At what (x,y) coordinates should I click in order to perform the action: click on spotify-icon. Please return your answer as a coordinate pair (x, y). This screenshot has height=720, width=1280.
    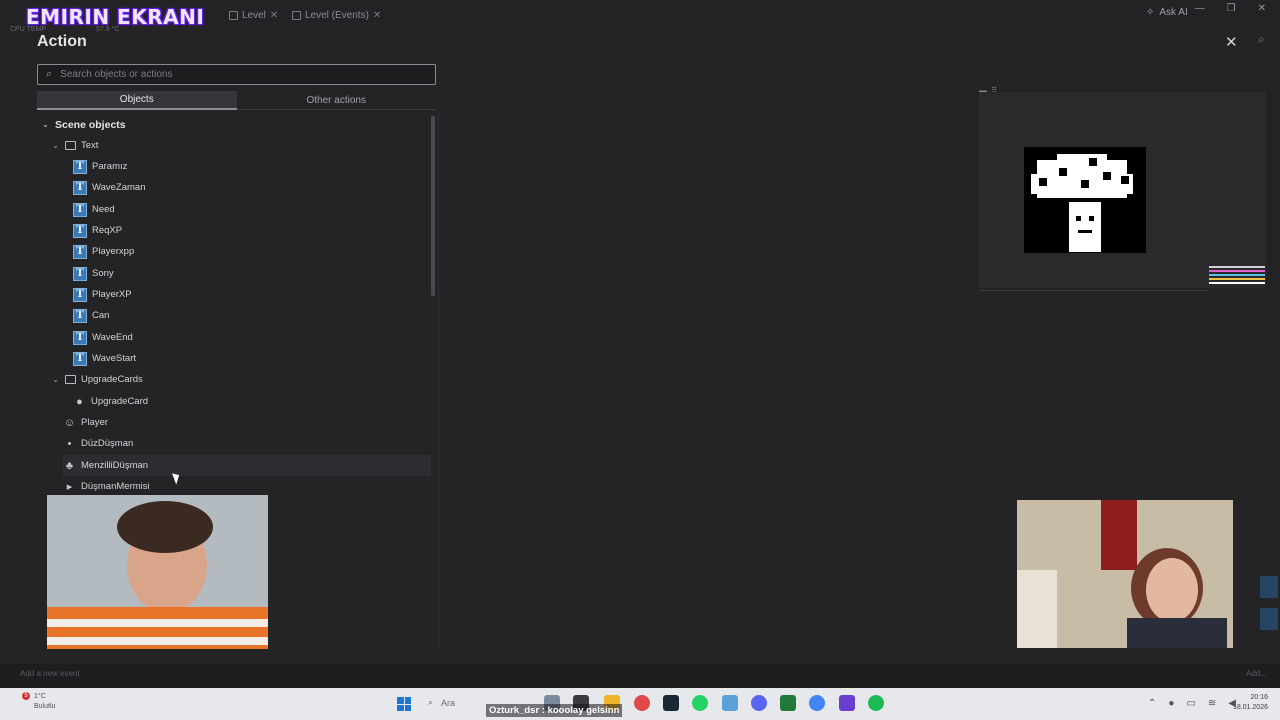
    Looking at the image, I should click on (876, 703).